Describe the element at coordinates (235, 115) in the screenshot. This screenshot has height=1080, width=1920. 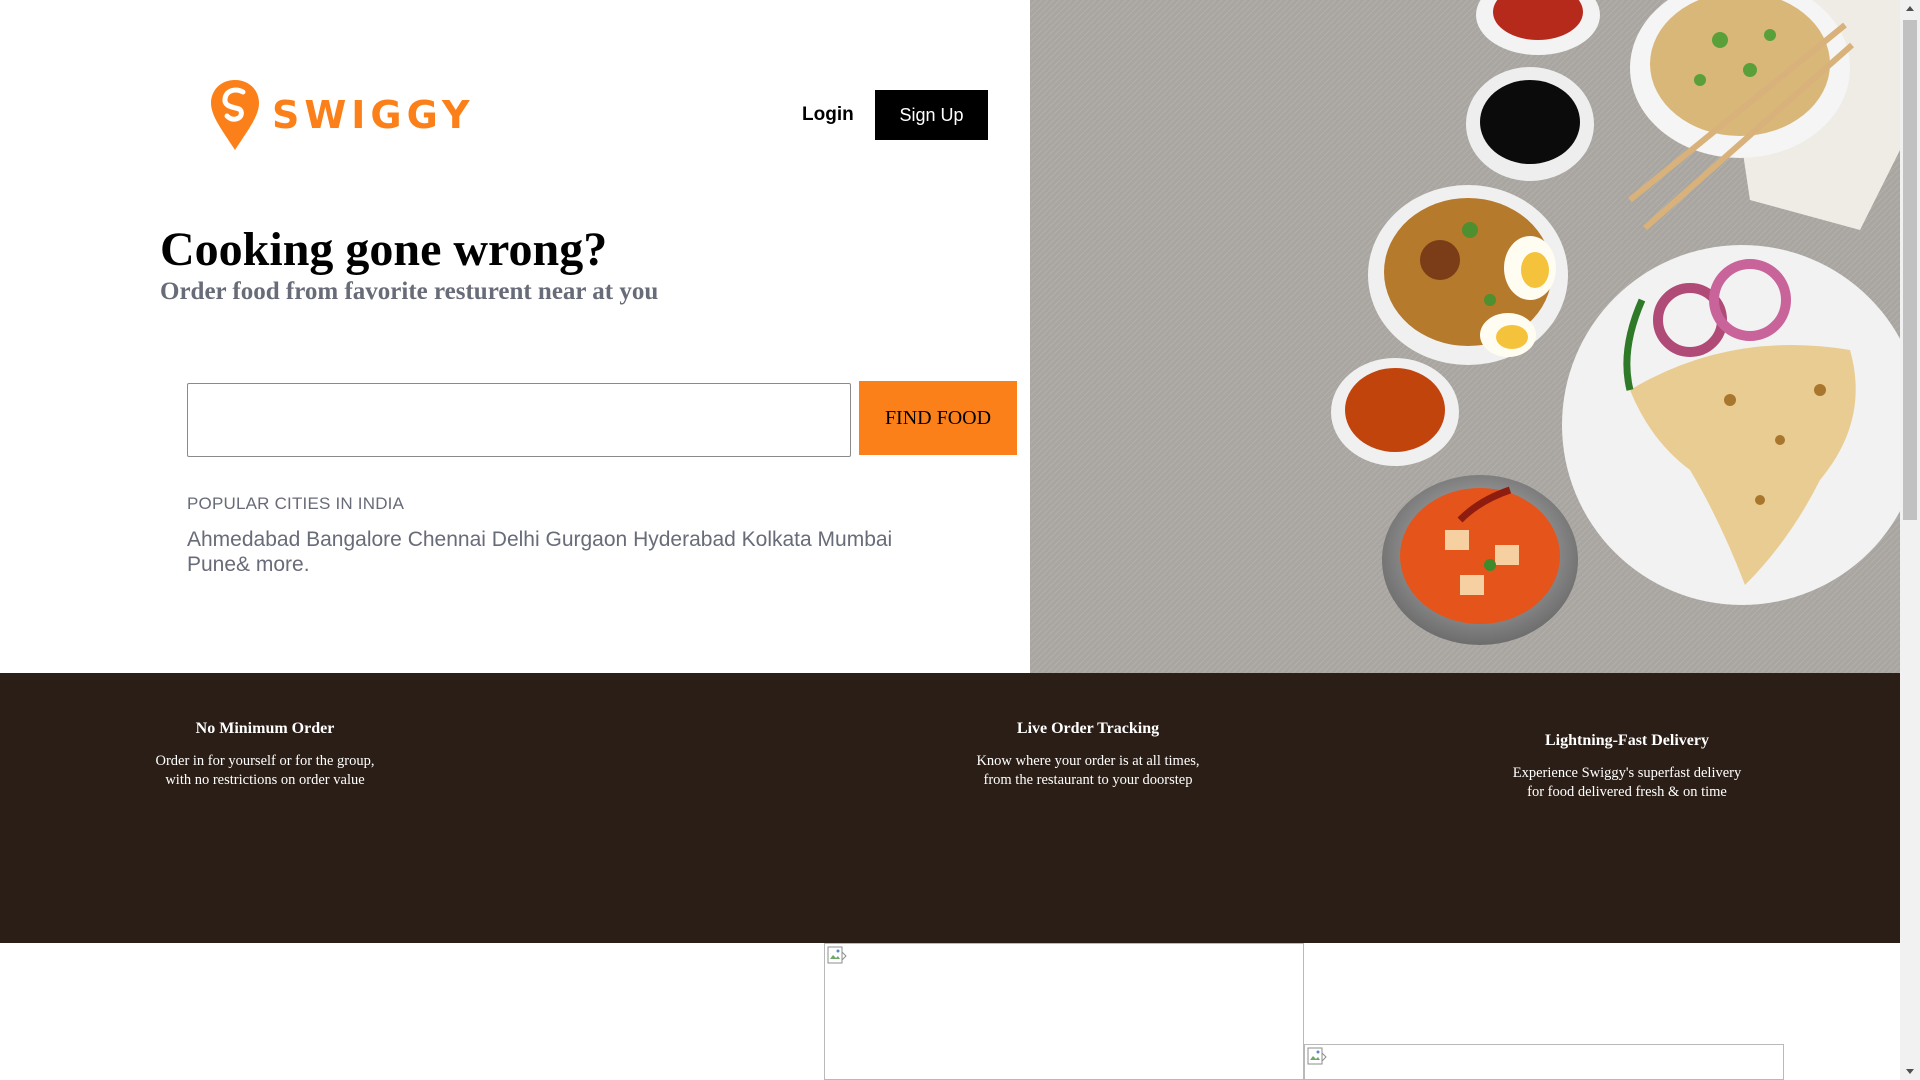
I see `swiggy-pin-icon` at that location.